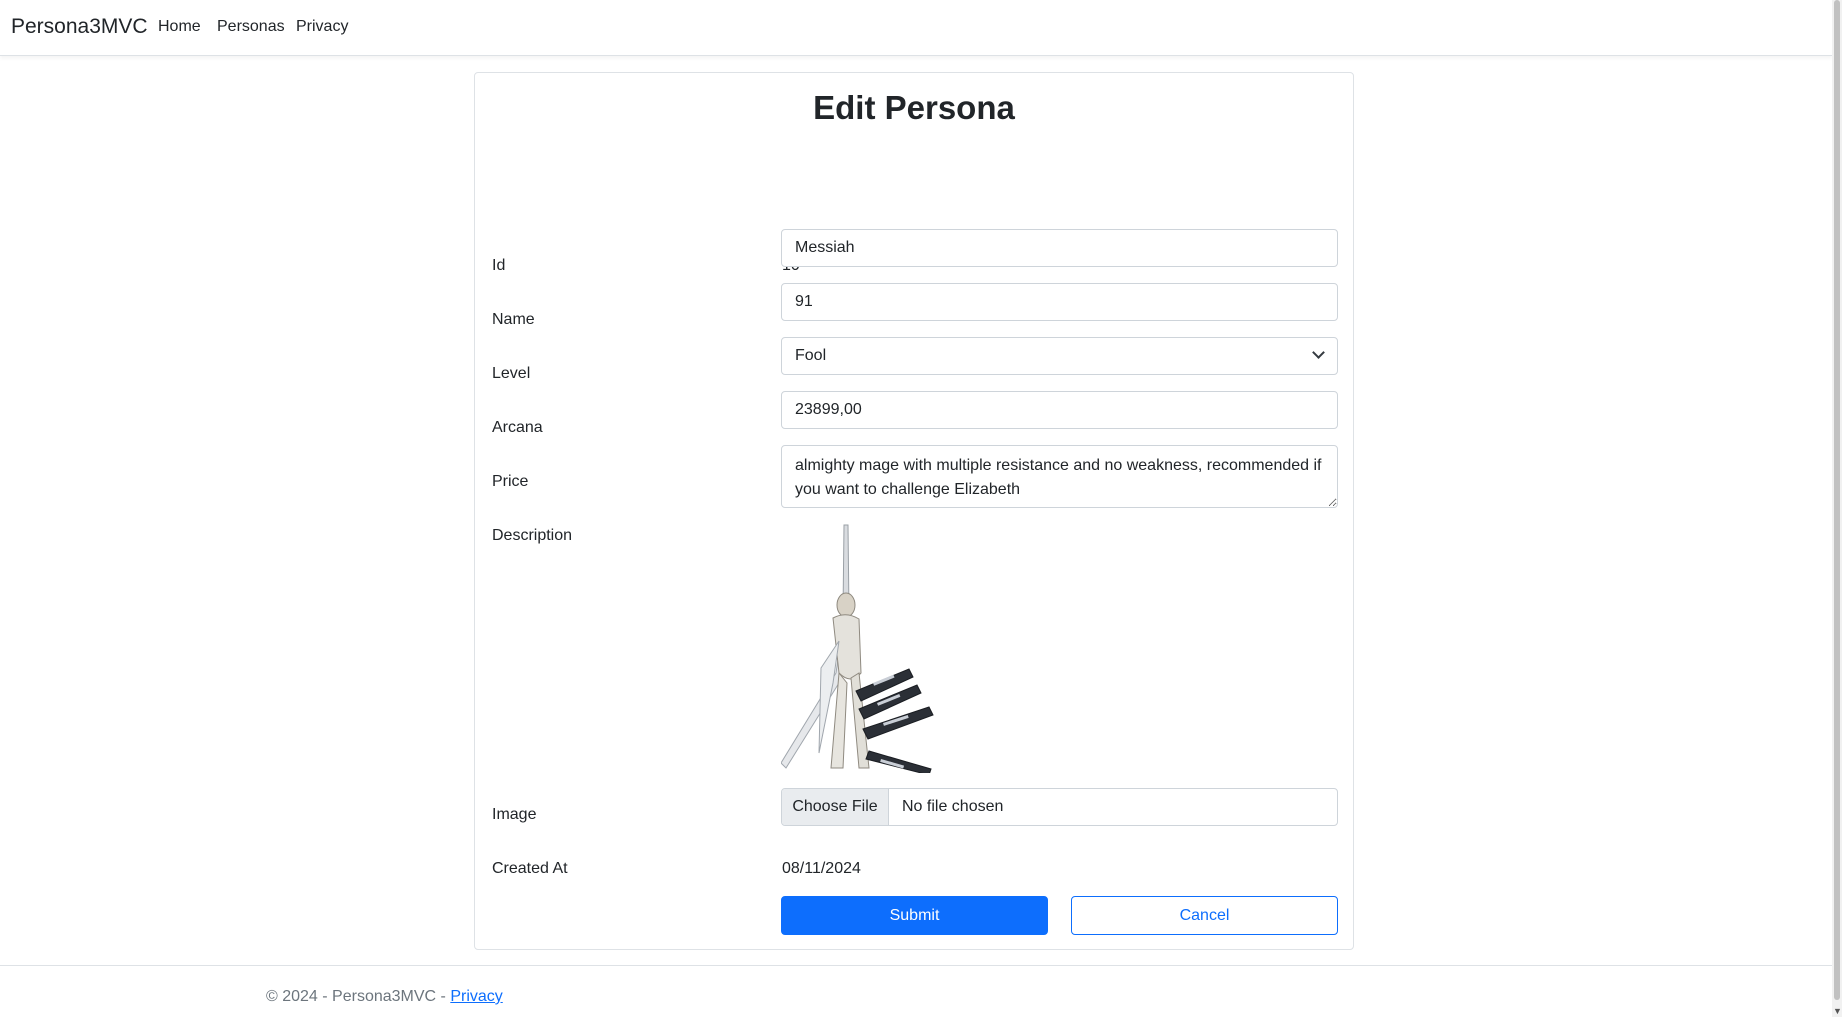 The width and height of the screenshot is (1842, 1017). What do you see at coordinates (953, 806) in the screenshot?
I see `file-status-text: No file chosen` at bounding box center [953, 806].